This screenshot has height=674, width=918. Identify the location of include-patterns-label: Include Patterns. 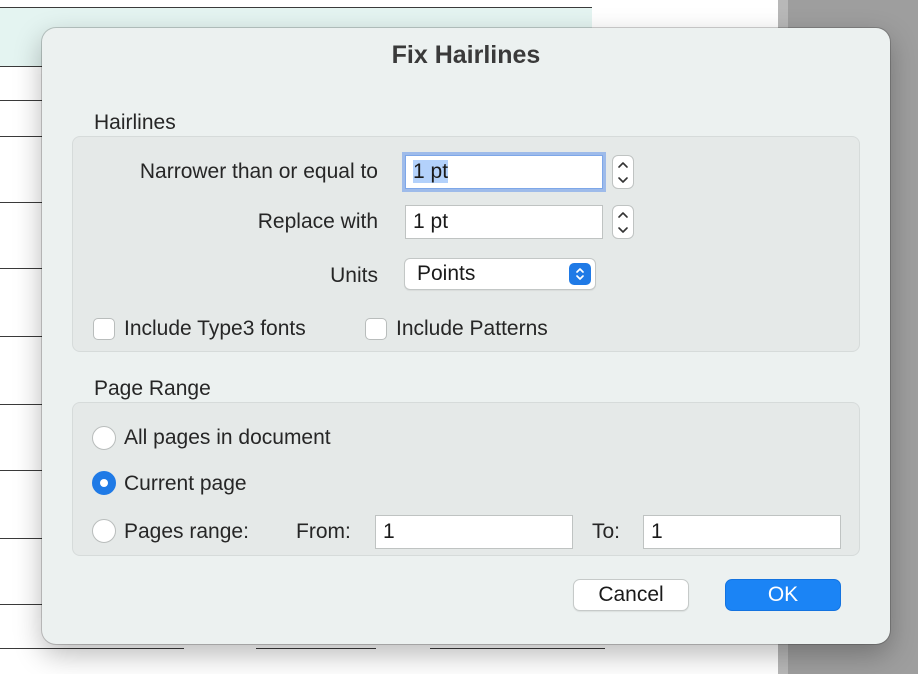
(472, 329).